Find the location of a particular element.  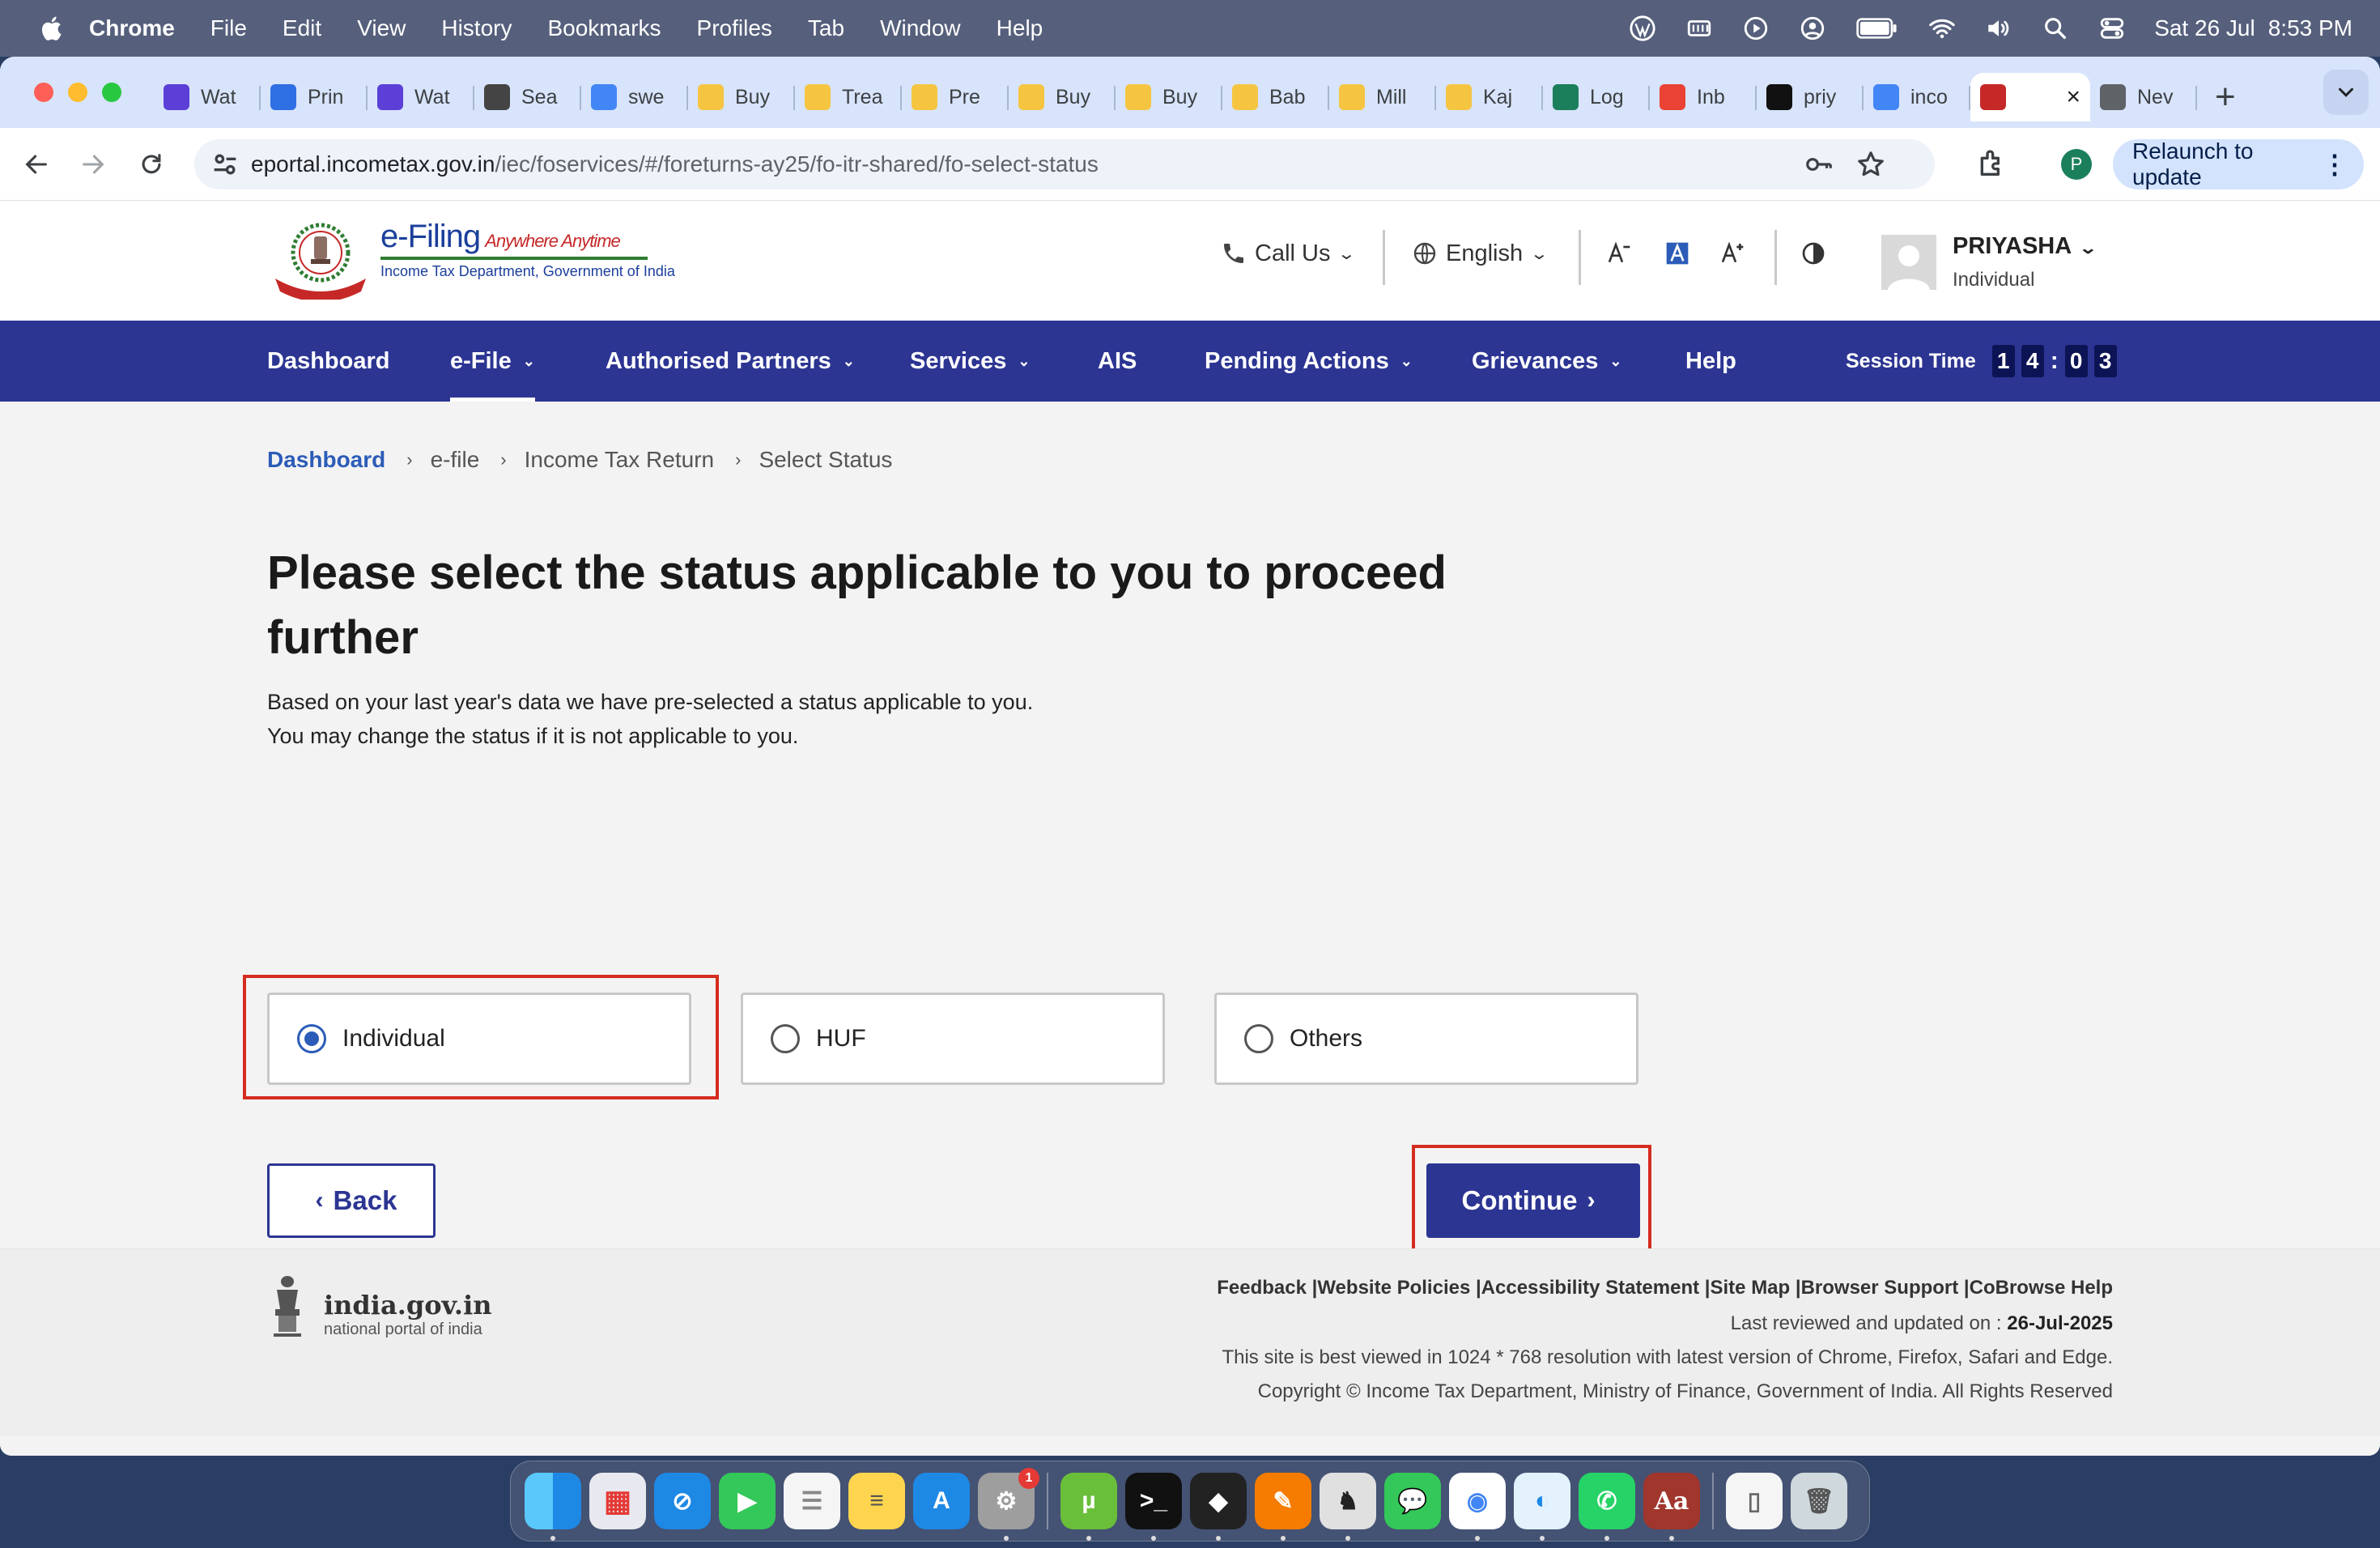

control-center-icon is located at coordinates (2112, 29).